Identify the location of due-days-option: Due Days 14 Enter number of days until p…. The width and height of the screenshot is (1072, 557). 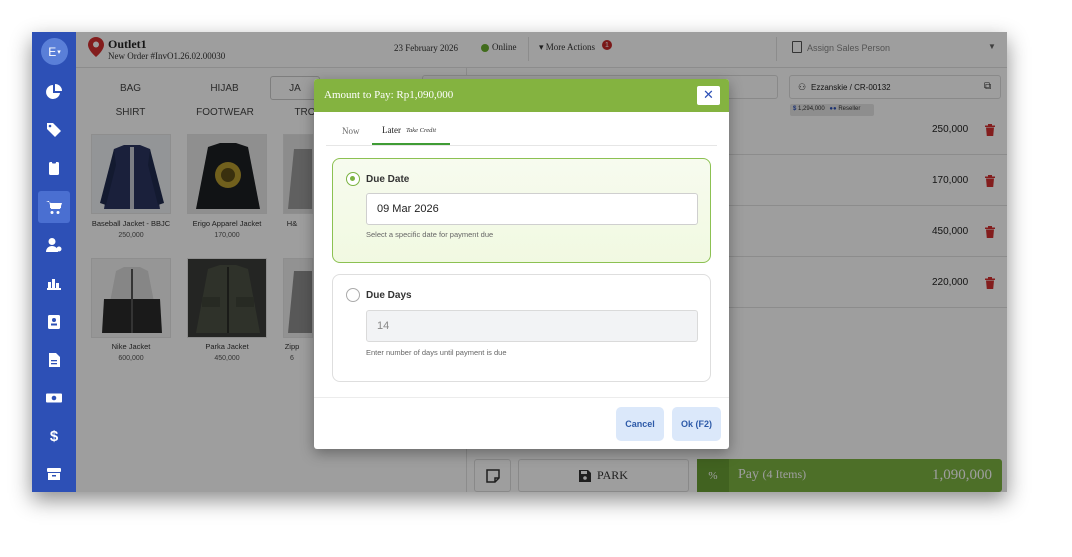
(521, 328).